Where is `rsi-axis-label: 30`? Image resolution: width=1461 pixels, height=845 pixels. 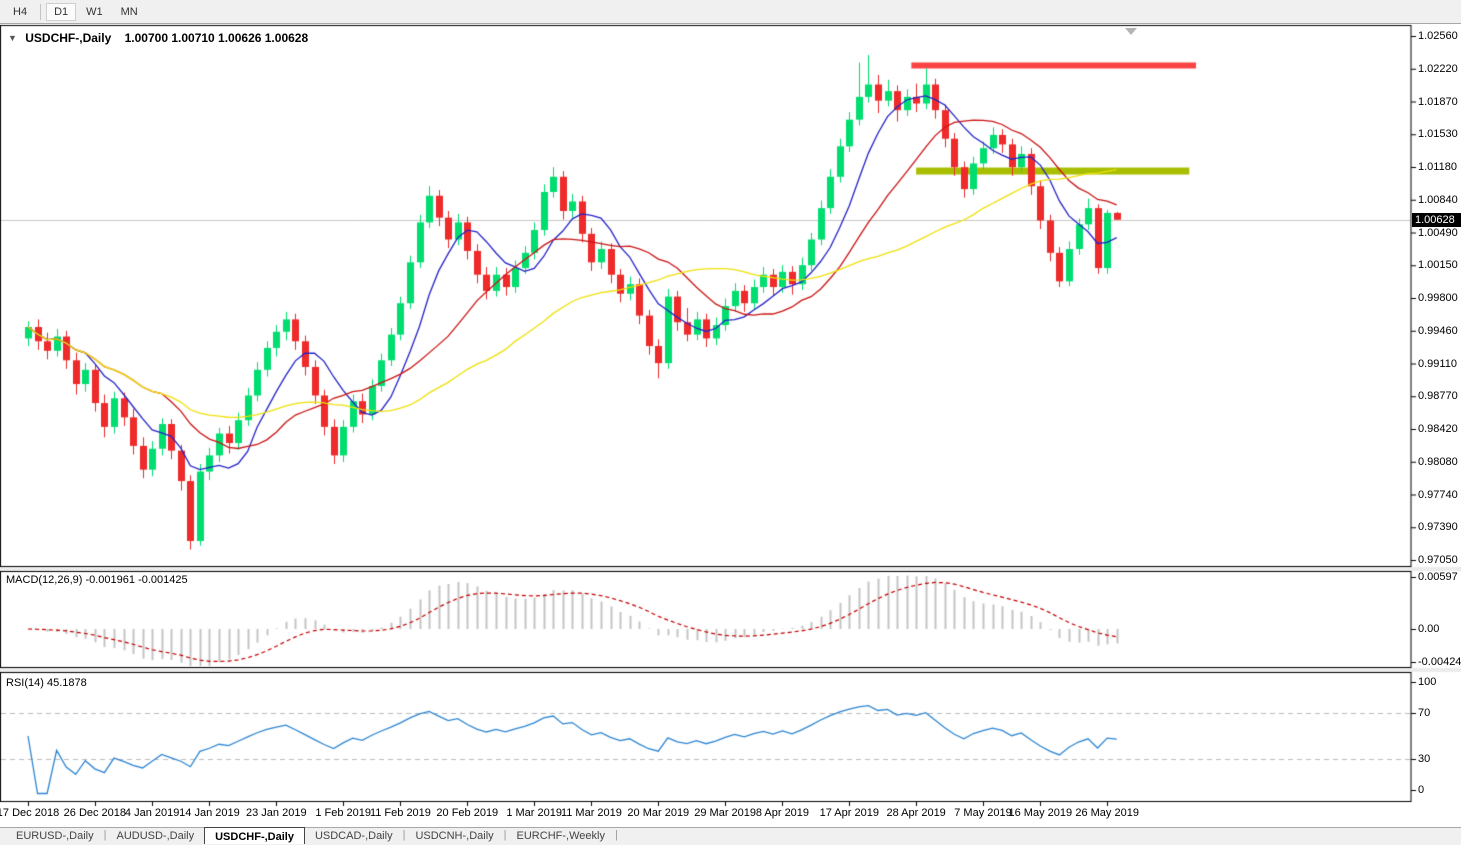
rsi-axis-label: 30 is located at coordinates (1424, 759).